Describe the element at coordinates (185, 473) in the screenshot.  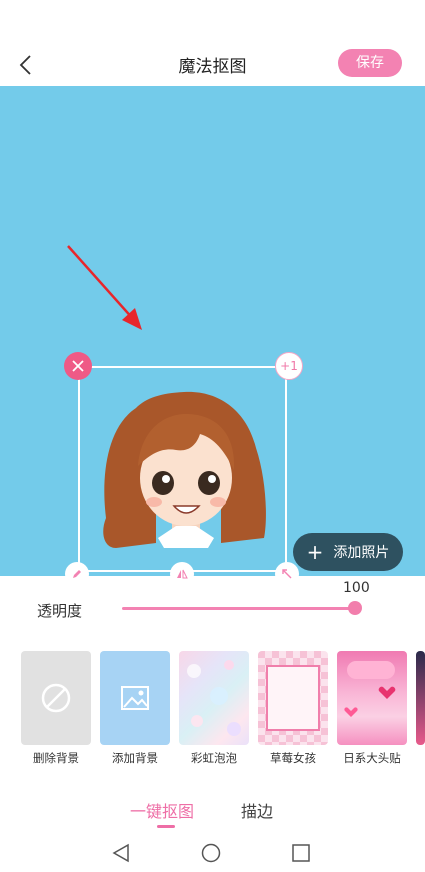
I see `cutout-image` at that location.